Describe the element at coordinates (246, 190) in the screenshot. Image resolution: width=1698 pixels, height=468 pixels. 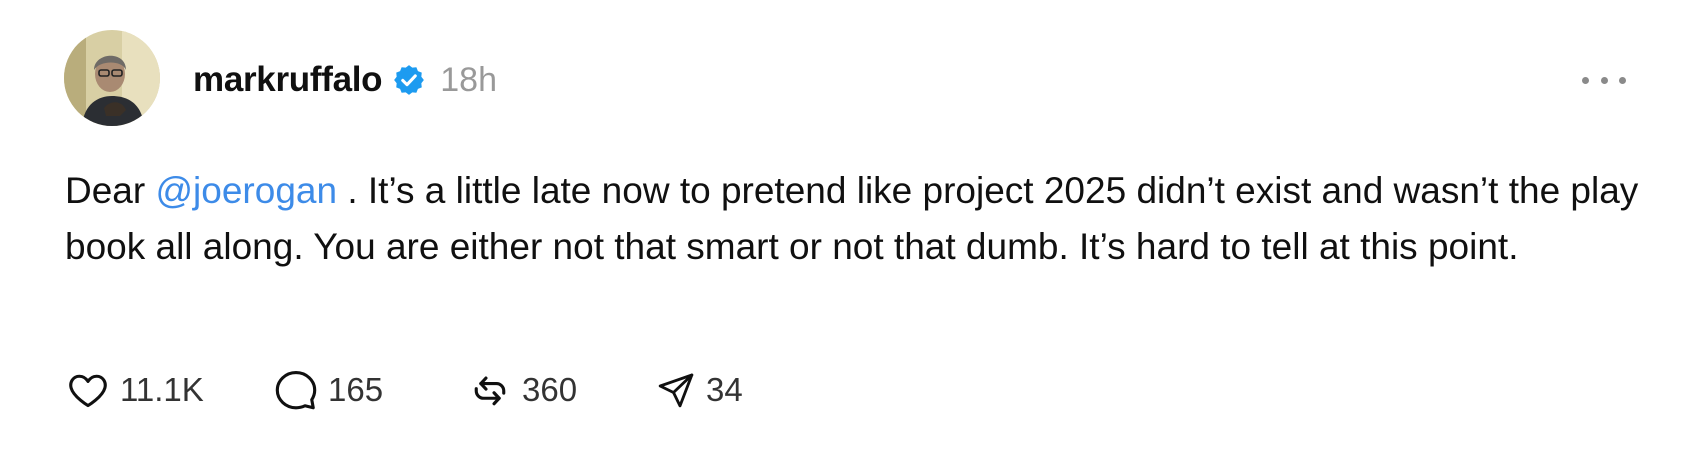
I see `mention-link: @joerogan` at that location.